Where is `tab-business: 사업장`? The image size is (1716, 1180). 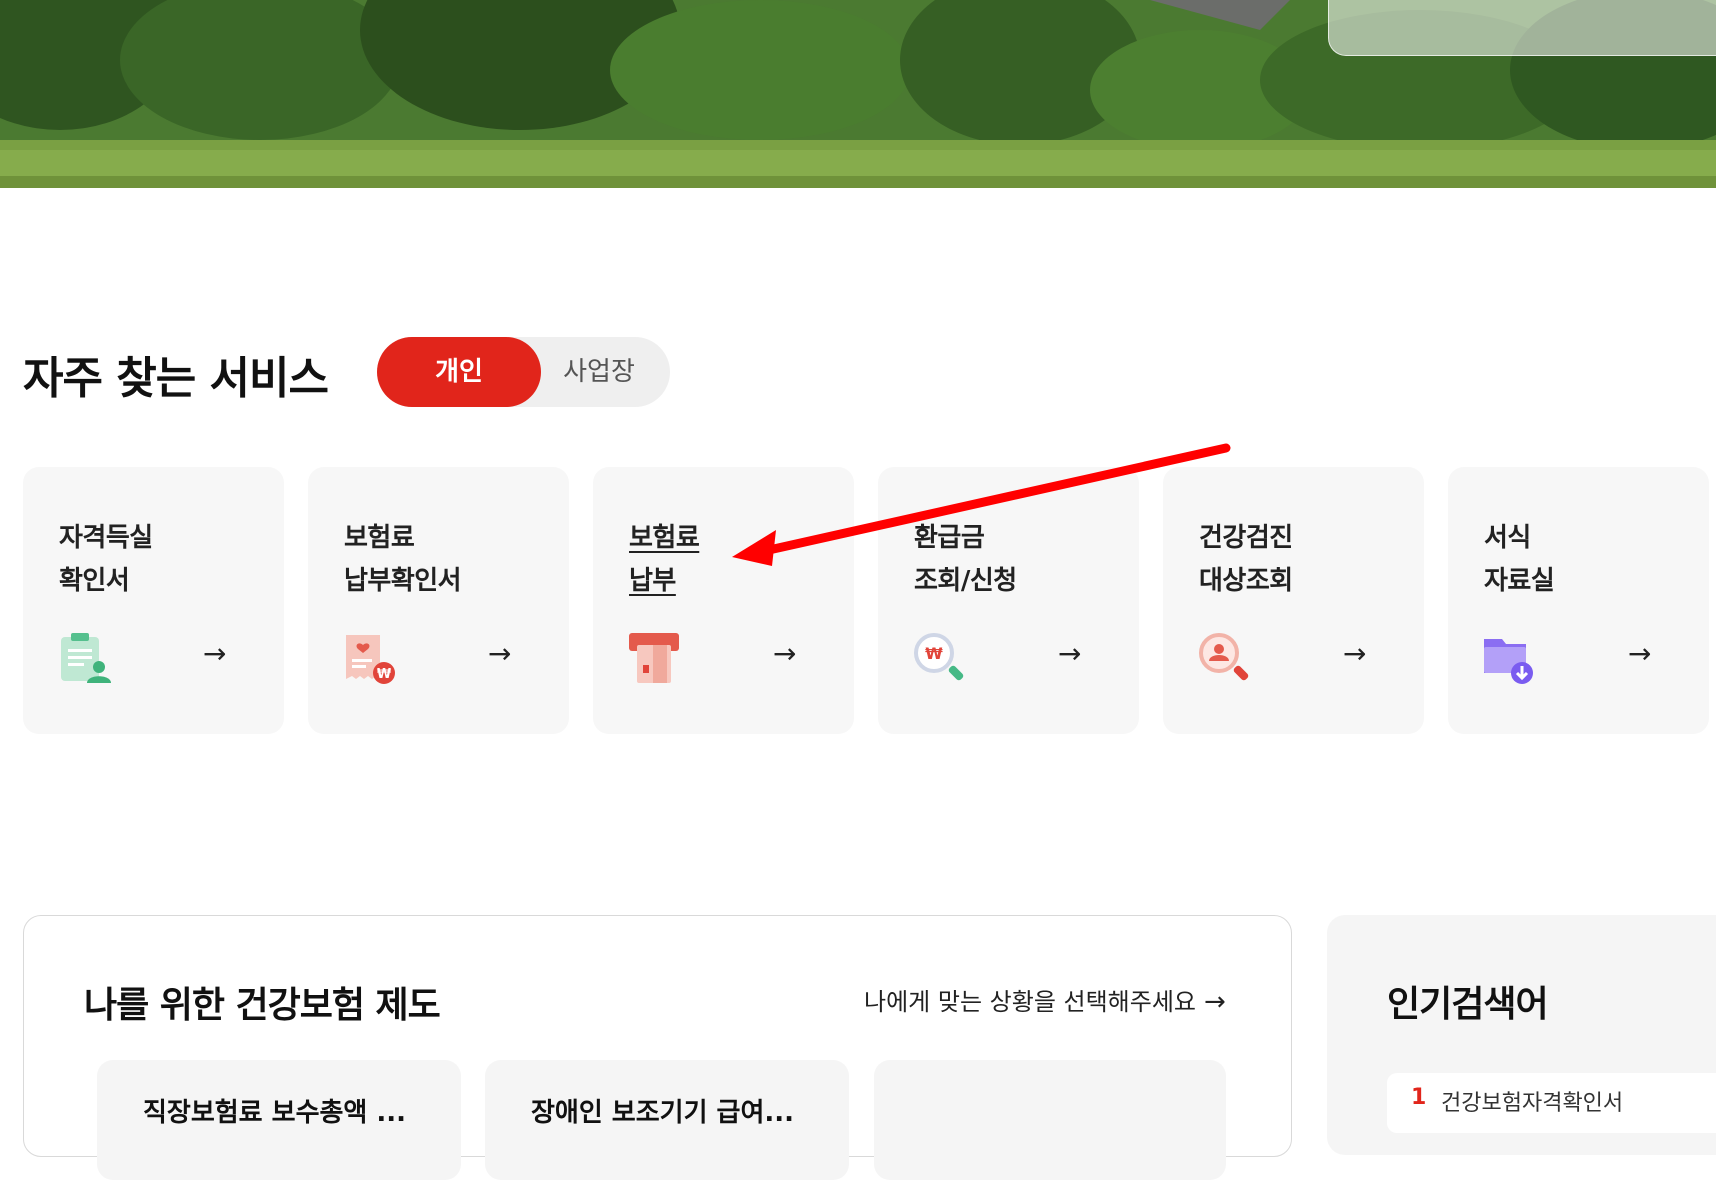
tab-business: 사업장 is located at coordinates (599, 372).